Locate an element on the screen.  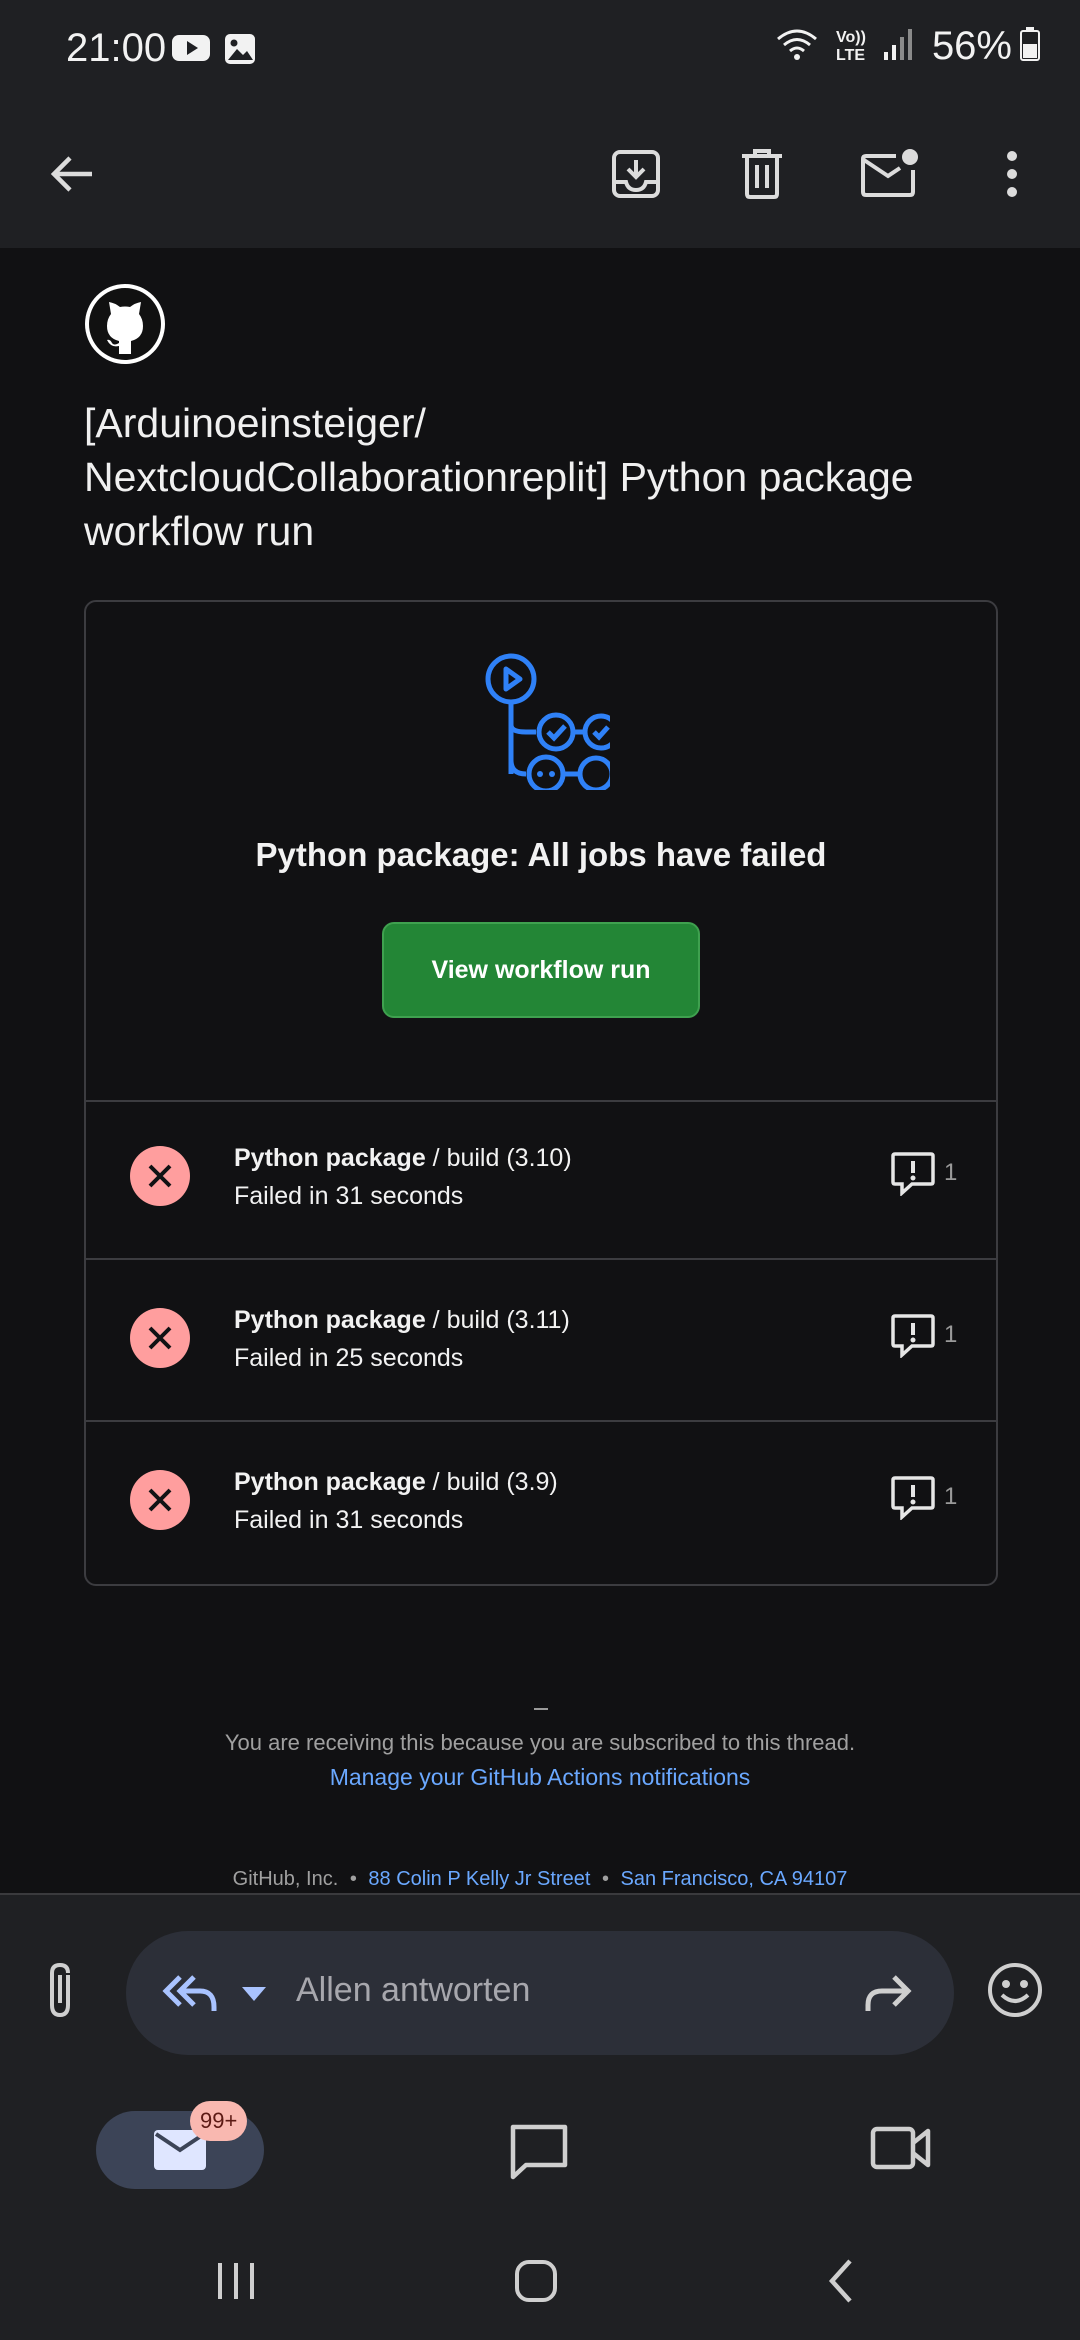
home-icon is located at coordinates (536, 2281).